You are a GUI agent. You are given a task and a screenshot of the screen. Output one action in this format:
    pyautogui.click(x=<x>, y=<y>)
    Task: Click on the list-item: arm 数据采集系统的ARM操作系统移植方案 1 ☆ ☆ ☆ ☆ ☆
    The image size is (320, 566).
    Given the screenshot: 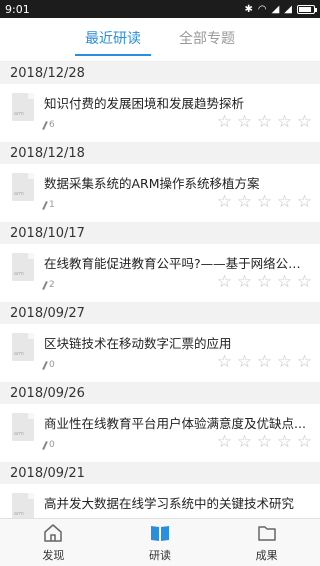 What is the action you would take?
    pyautogui.click(x=160, y=193)
    